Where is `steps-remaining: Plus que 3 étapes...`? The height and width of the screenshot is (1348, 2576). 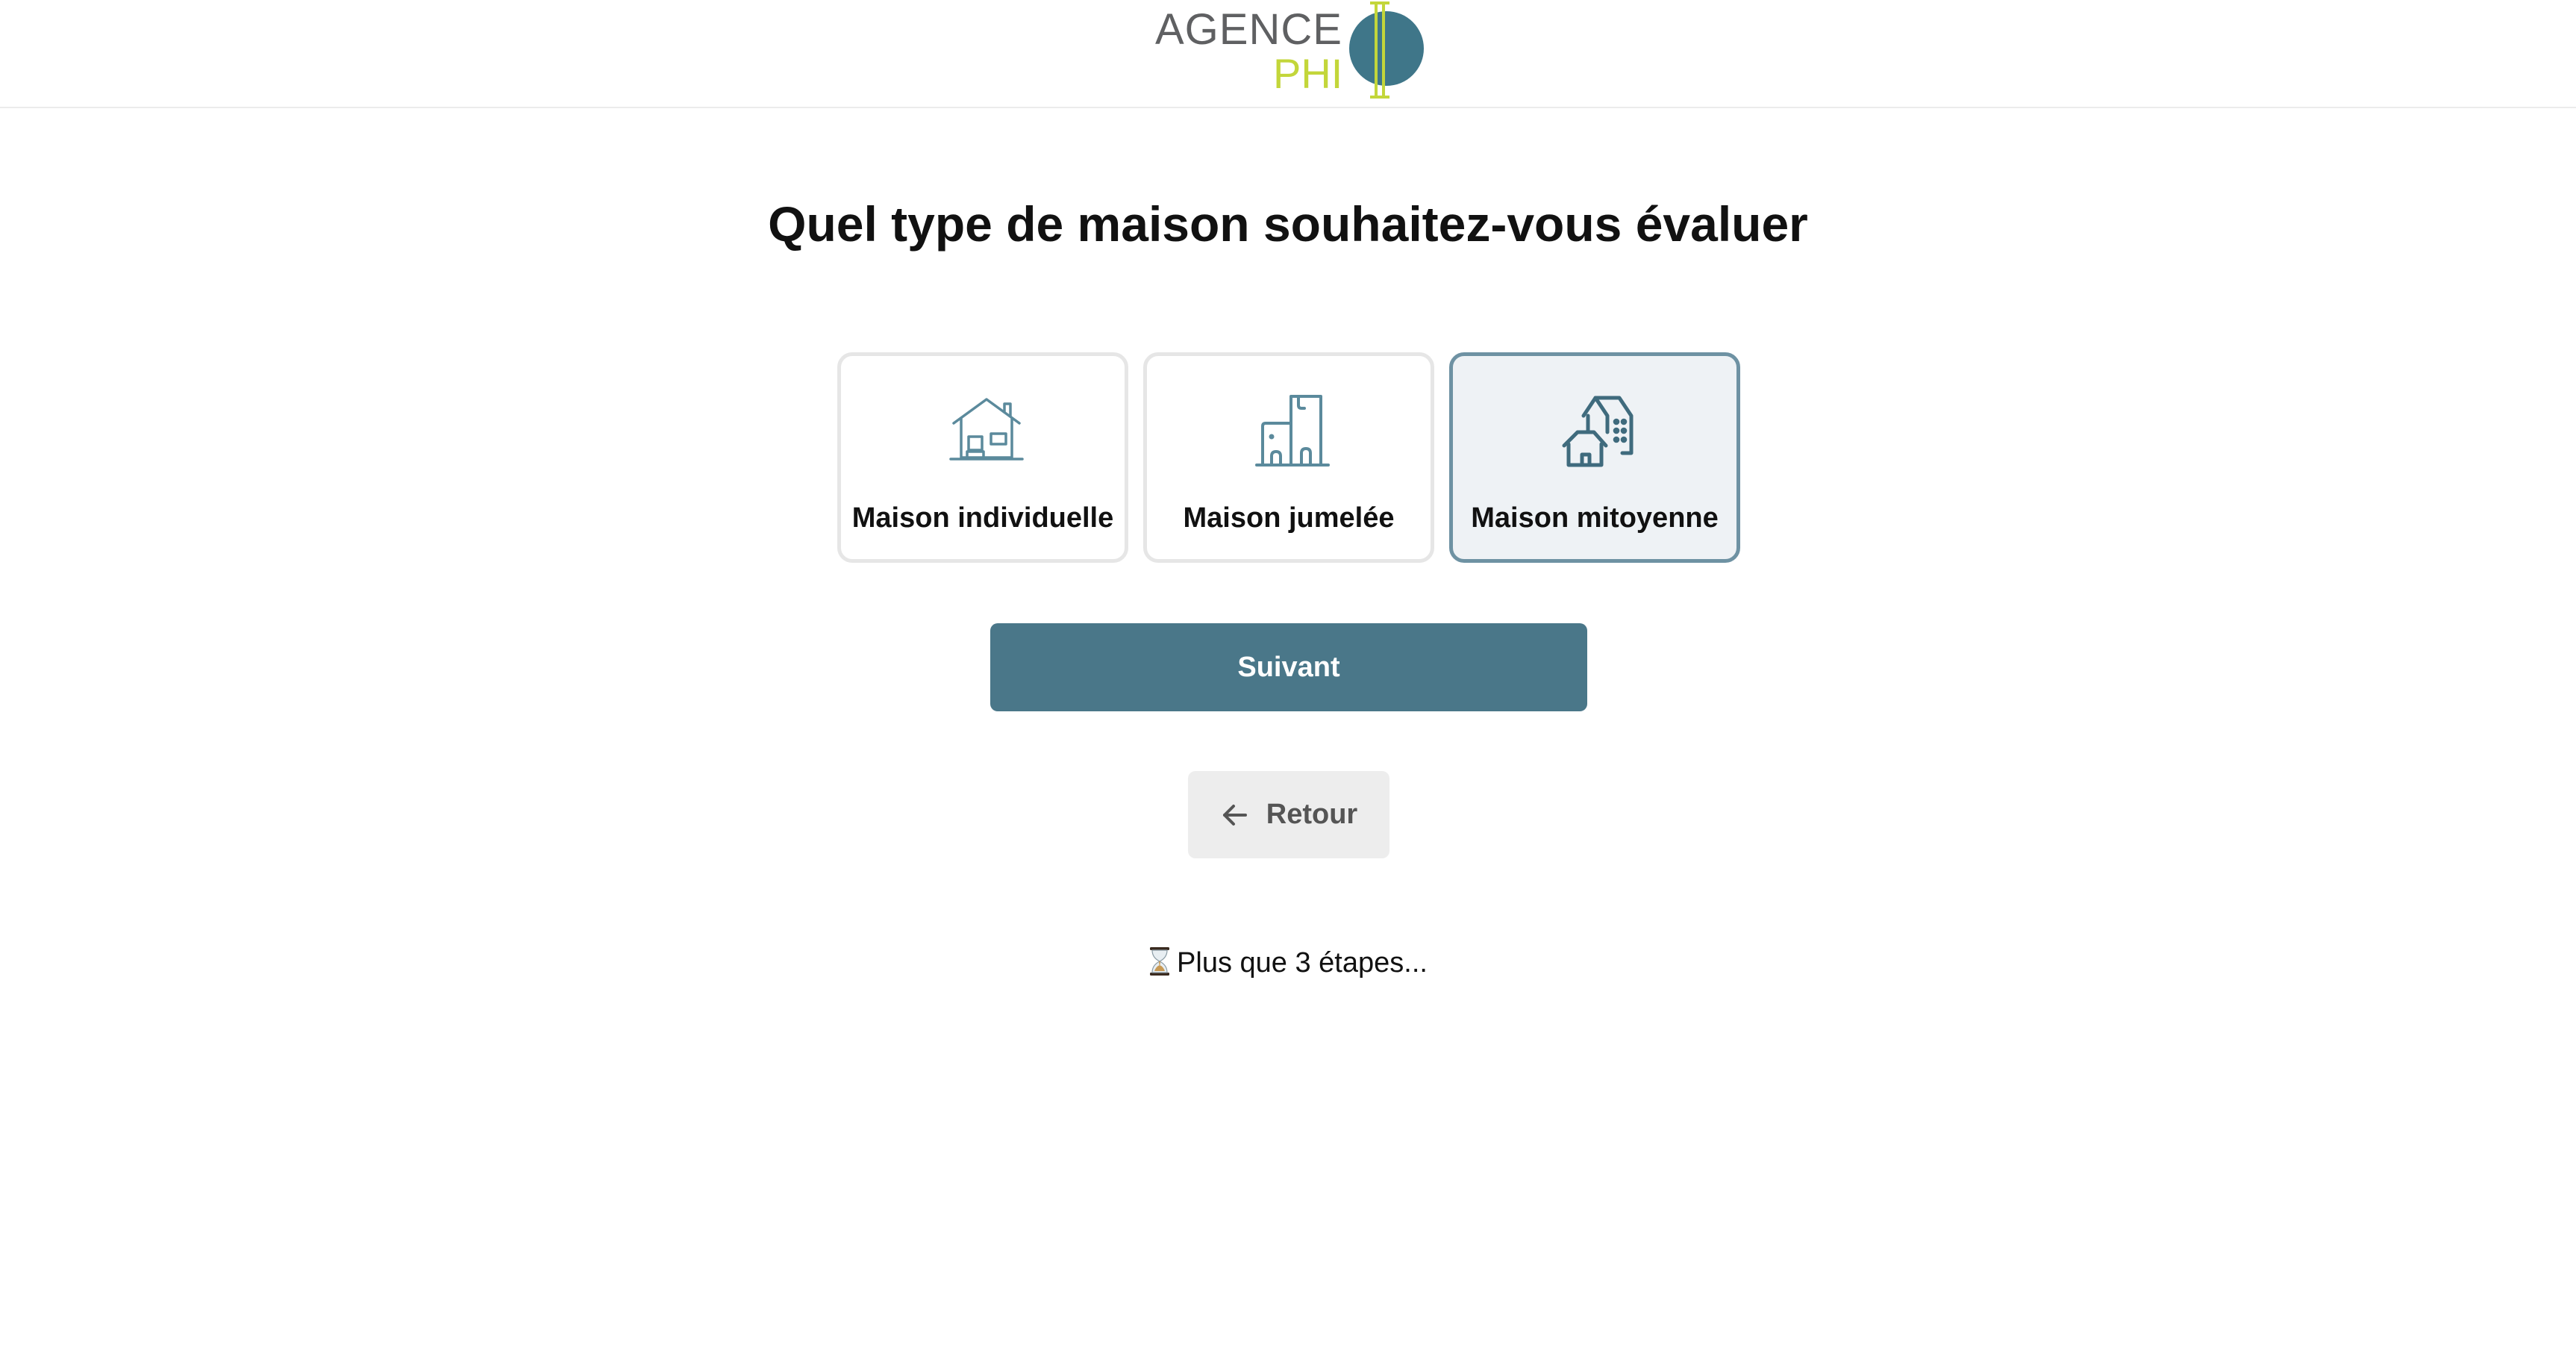
steps-remaining: Plus que 3 étapes... is located at coordinates (1288, 963).